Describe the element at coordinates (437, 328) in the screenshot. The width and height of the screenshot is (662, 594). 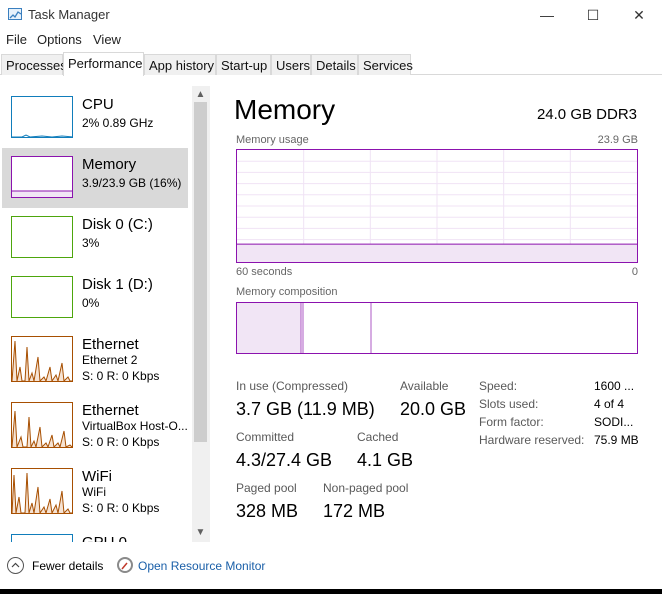
I see `memory-composition-bar` at that location.